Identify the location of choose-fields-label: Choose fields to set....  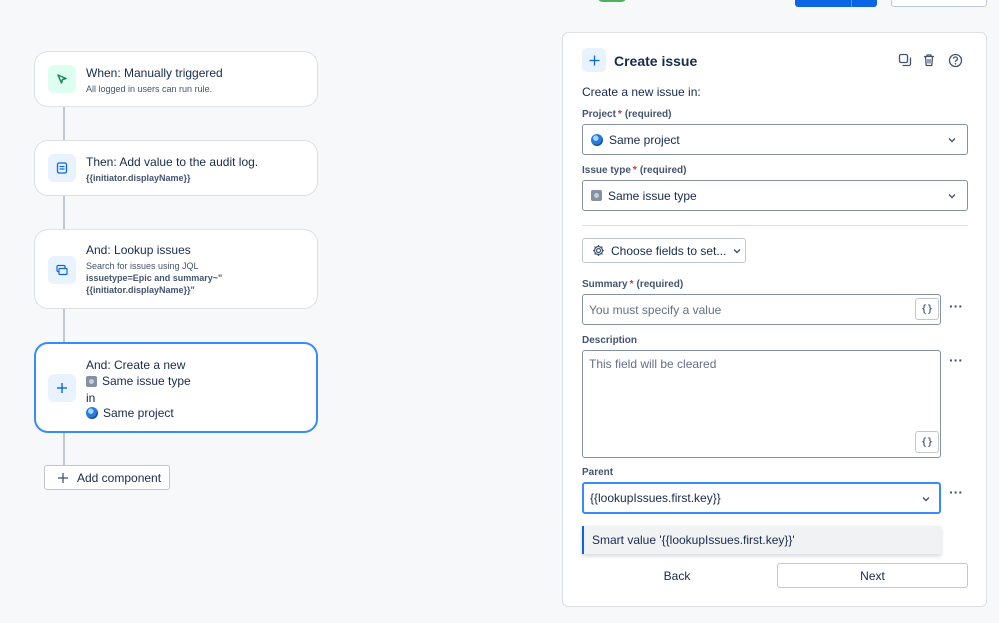
(669, 250).